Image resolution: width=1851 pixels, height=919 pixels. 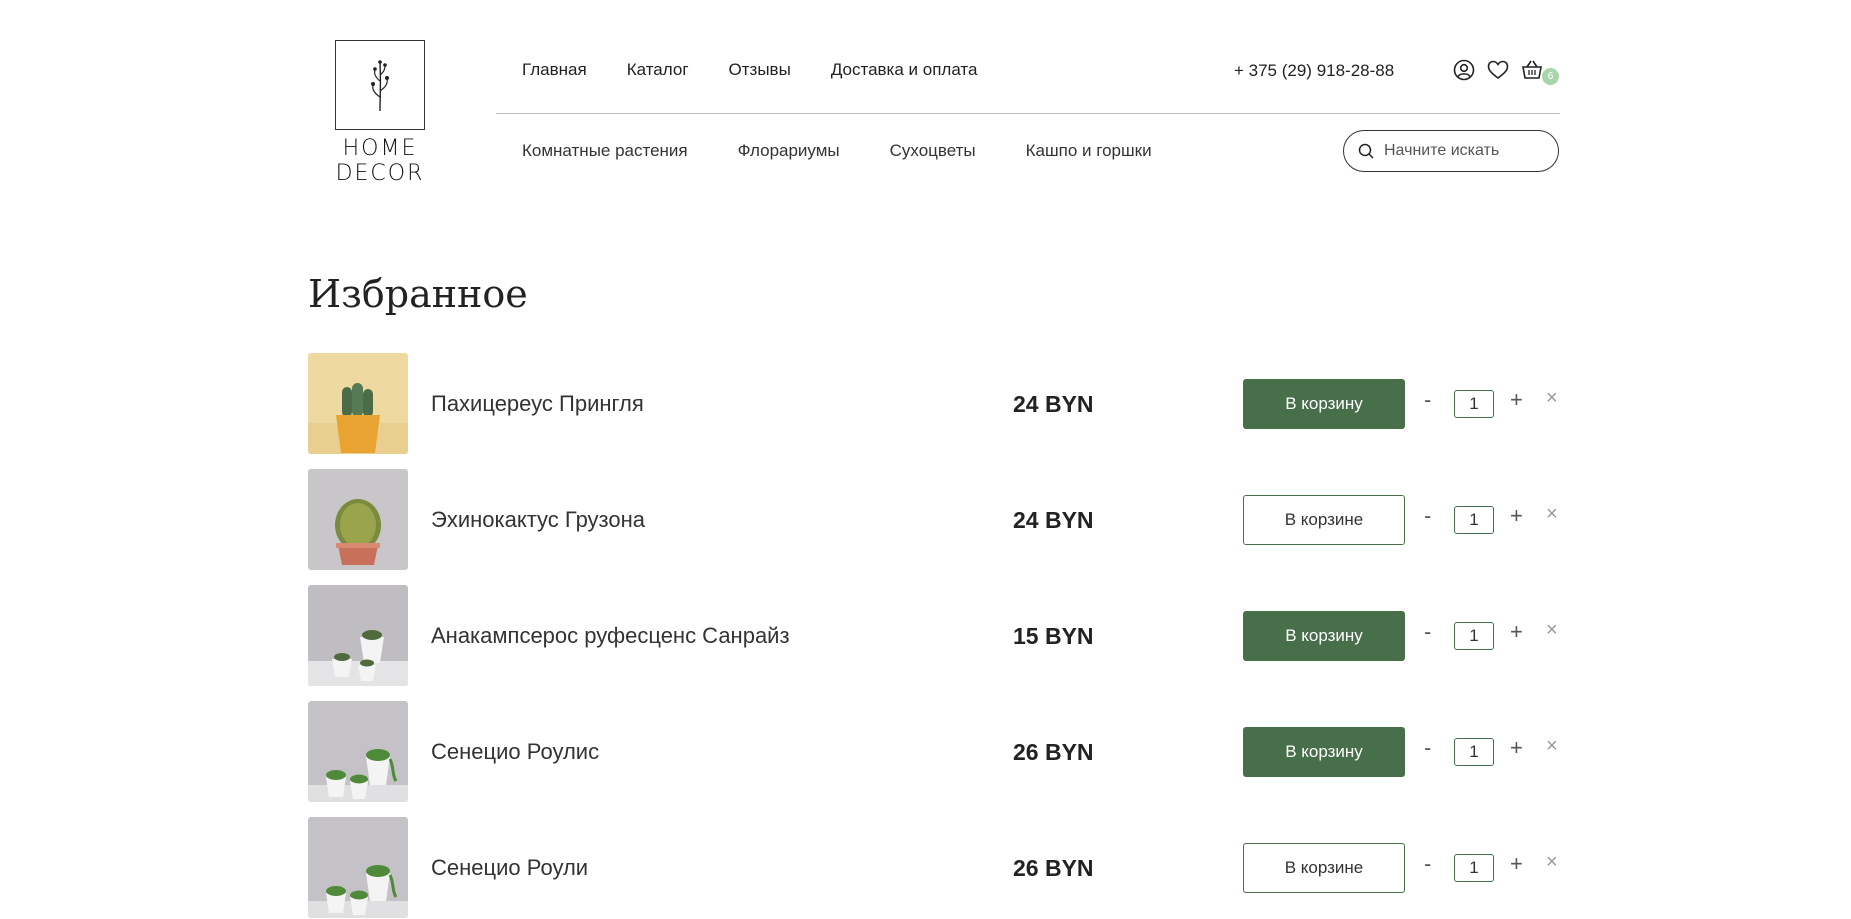 What do you see at coordinates (1464, 70) in the screenshot?
I see `user-icon` at bounding box center [1464, 70].